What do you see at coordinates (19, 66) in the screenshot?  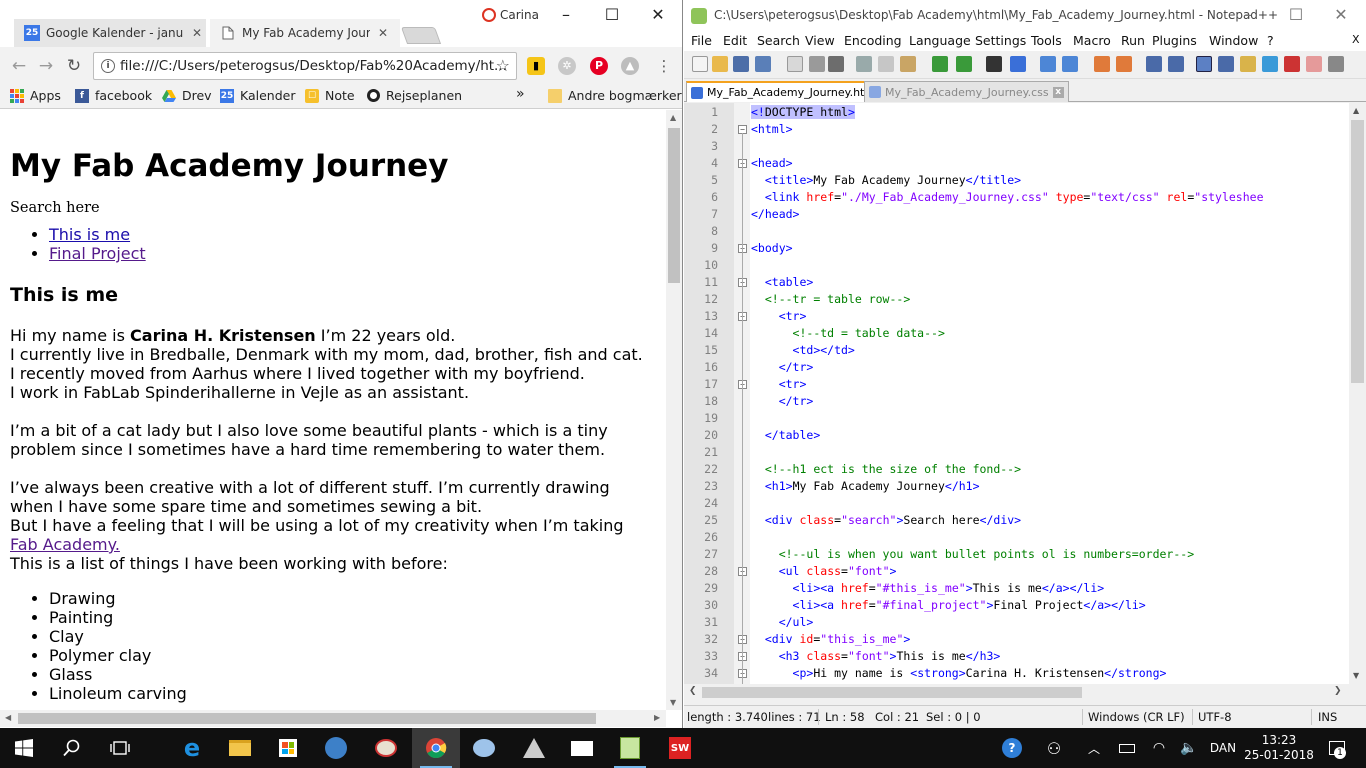 I see `back-button: ←` at bounding box center [19, 66].